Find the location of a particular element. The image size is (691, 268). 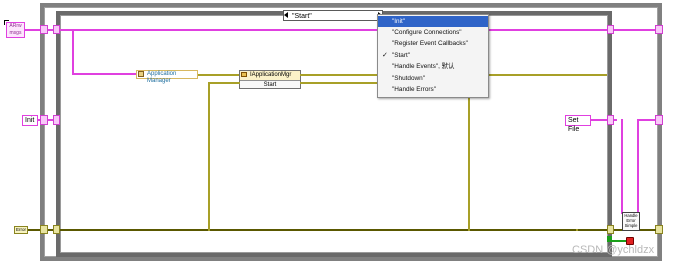

wire-error-up is located at coordinates (209, 156).